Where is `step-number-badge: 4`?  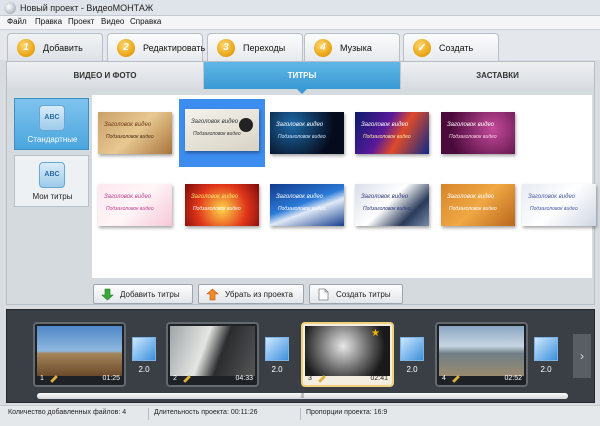
step-number-badge: 4 is located at coordinates (323, 48).